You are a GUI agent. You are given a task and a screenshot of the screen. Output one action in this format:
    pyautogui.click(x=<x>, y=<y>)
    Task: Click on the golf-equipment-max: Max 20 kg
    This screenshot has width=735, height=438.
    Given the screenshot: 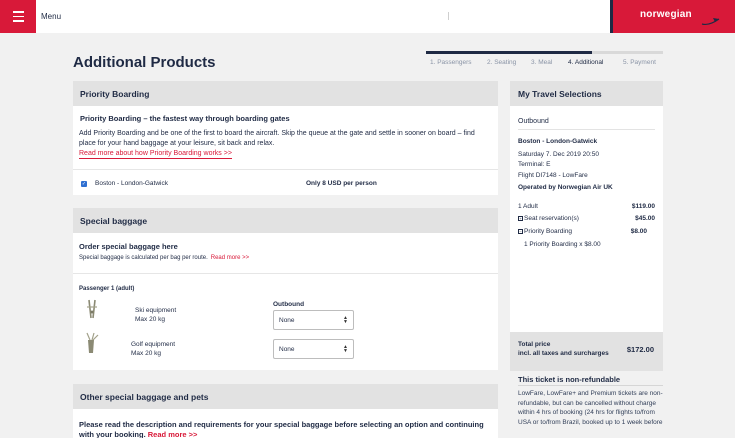 What is the action you would take?
    pyautogui.click(x=146, y=353)
    